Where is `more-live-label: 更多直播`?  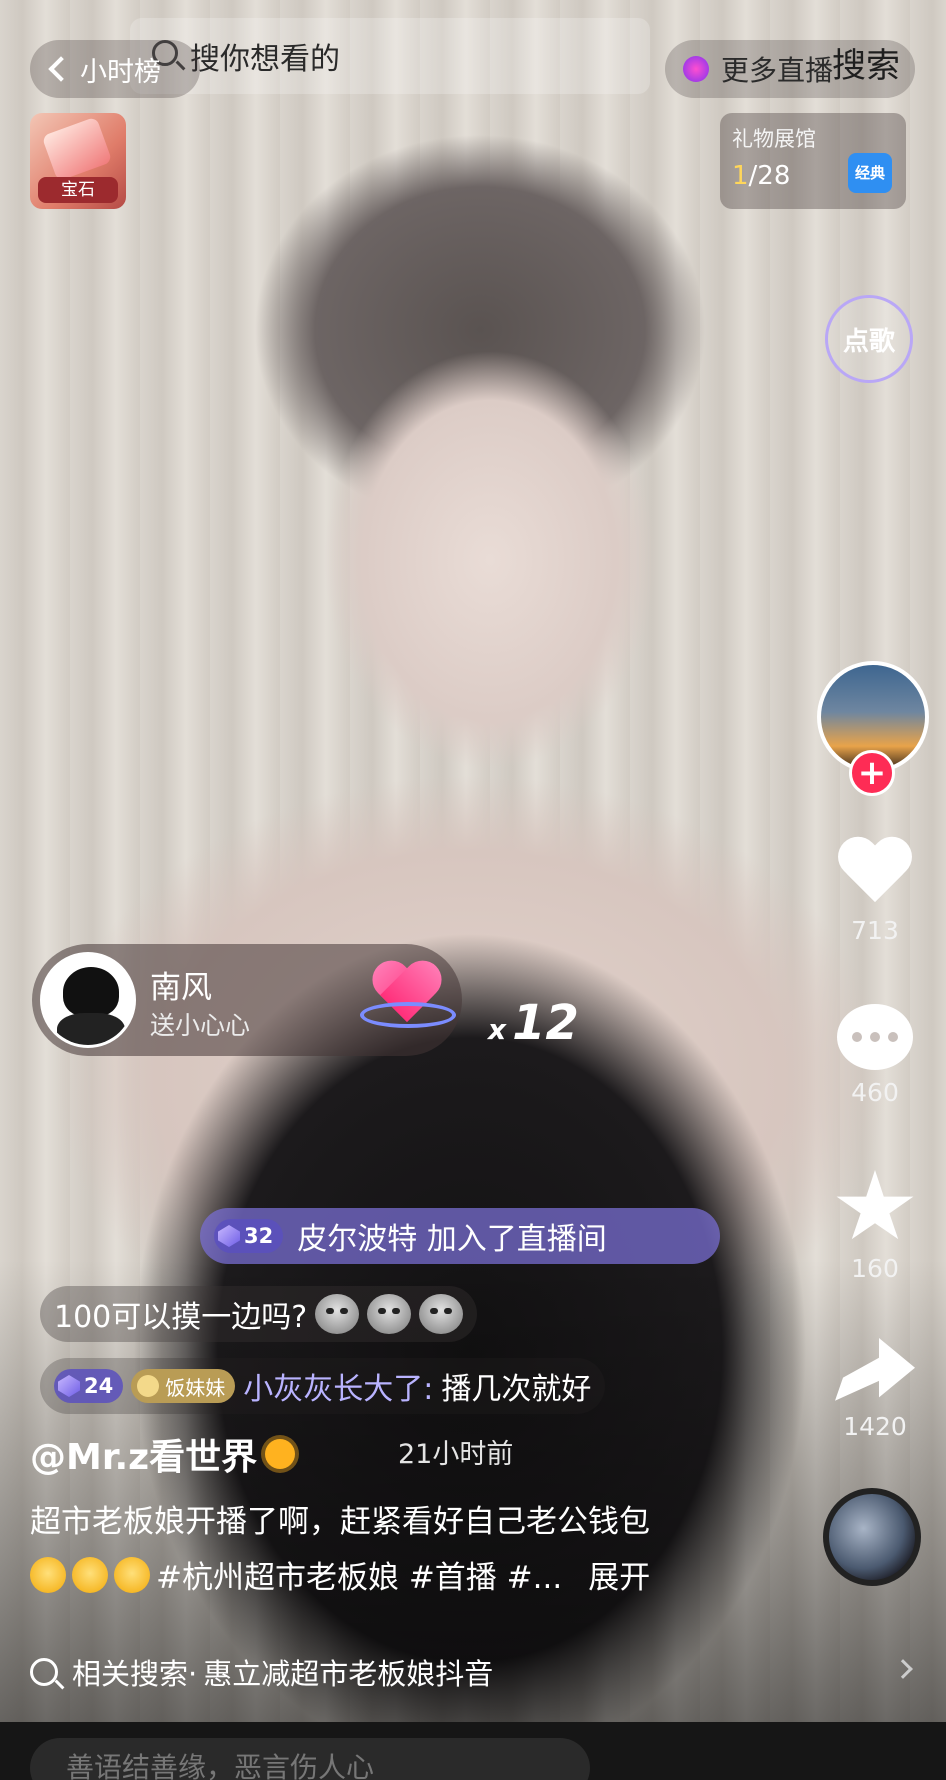 more-live-label: 更多直播 is located at coordinates (777, 70).